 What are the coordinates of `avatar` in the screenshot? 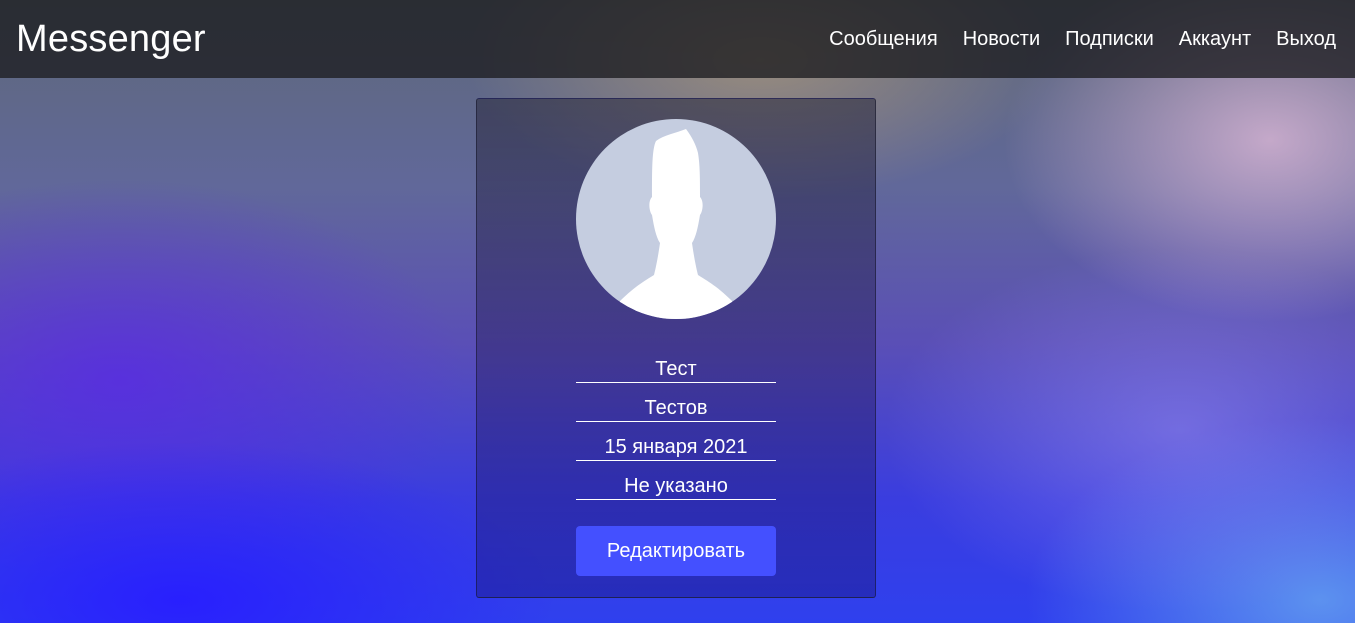 It's located at (676, 219).